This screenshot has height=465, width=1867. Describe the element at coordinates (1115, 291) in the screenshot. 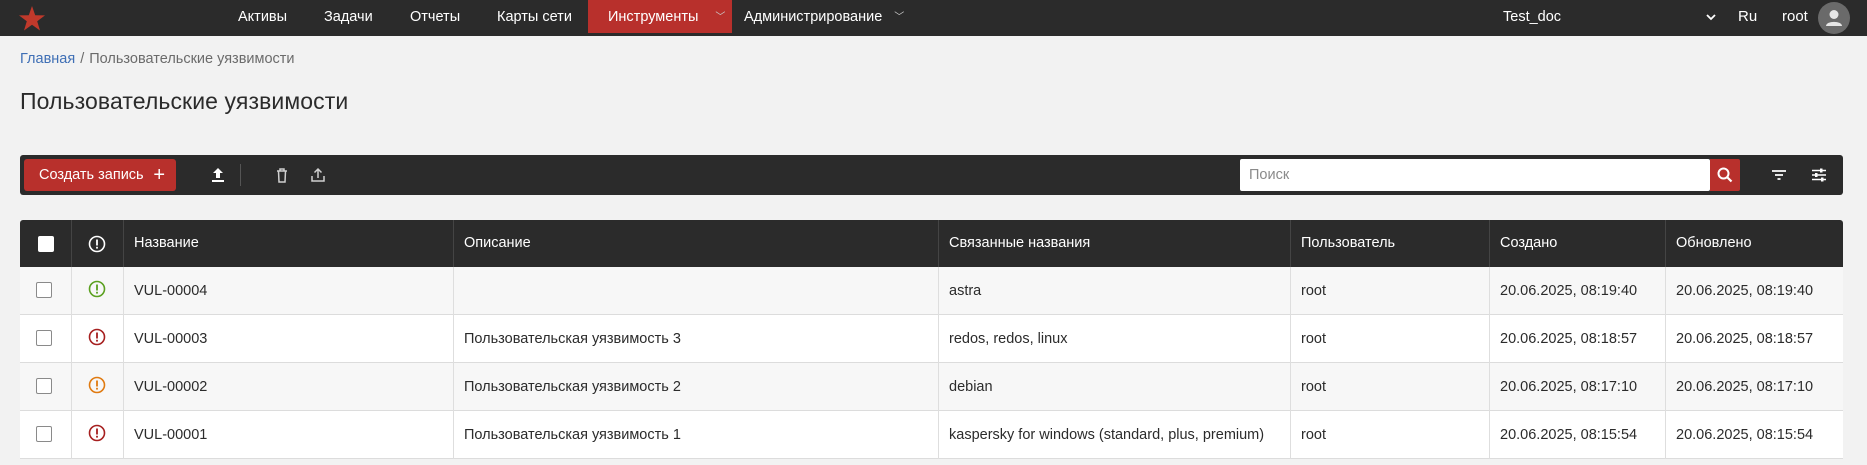

I see `cell-related-names: astra` at that location.